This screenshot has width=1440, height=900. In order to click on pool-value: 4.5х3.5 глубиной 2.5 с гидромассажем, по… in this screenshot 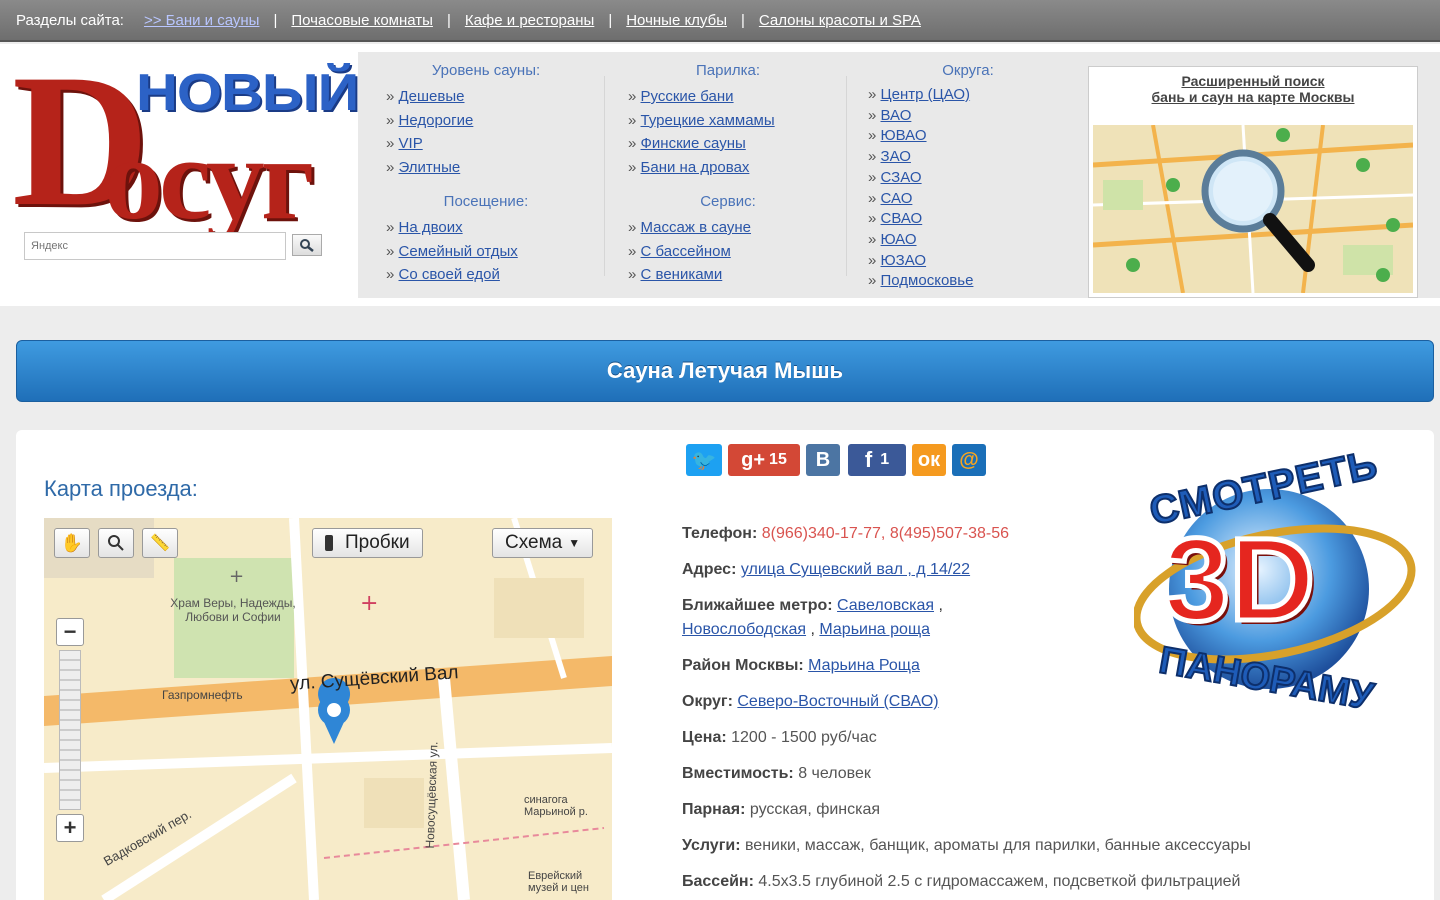, I will do `click(999, 881)`.